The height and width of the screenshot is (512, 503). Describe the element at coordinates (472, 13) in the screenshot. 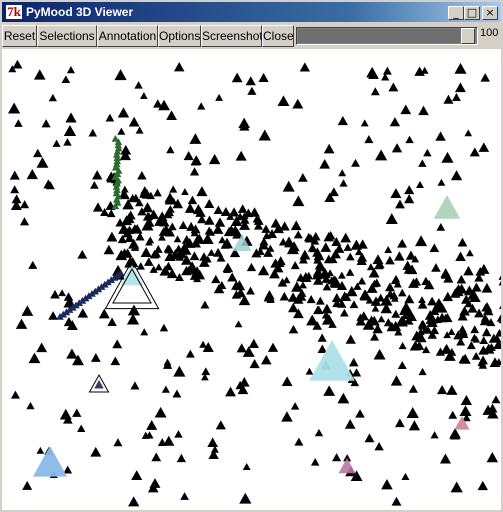

I see `maximize-button: □` at that location.